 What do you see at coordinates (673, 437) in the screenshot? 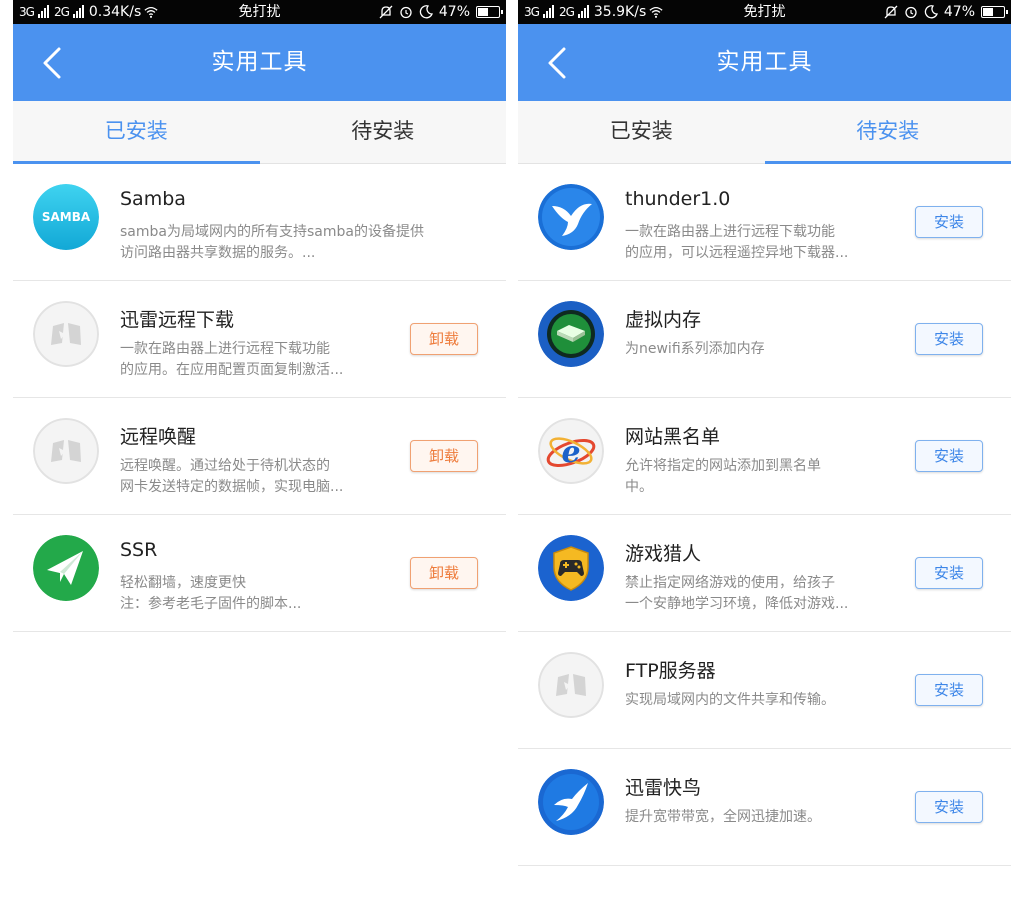
I see `item-title: 网站黑名单` at bounding box center [673, 437].